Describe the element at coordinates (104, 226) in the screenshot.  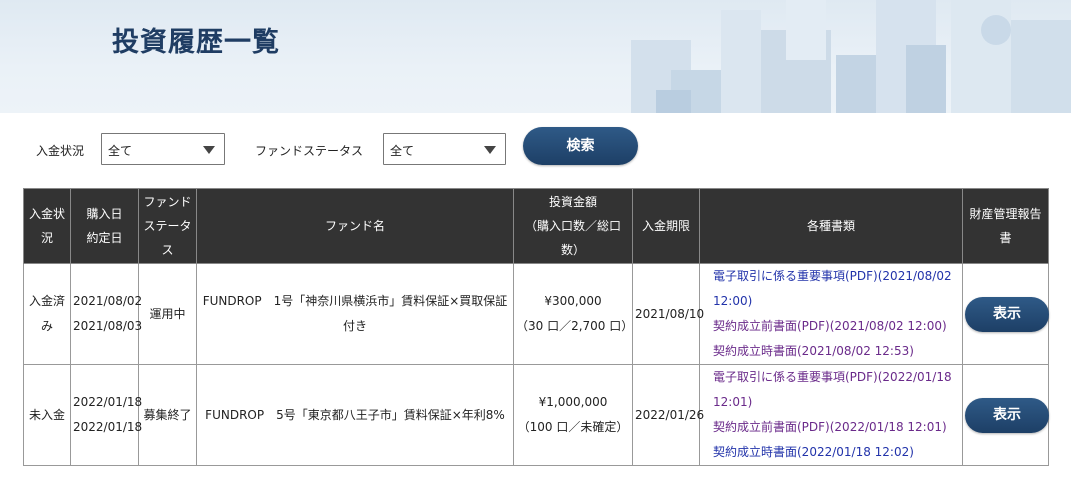
I see `header-dates: 購入日 約定日` at that location.